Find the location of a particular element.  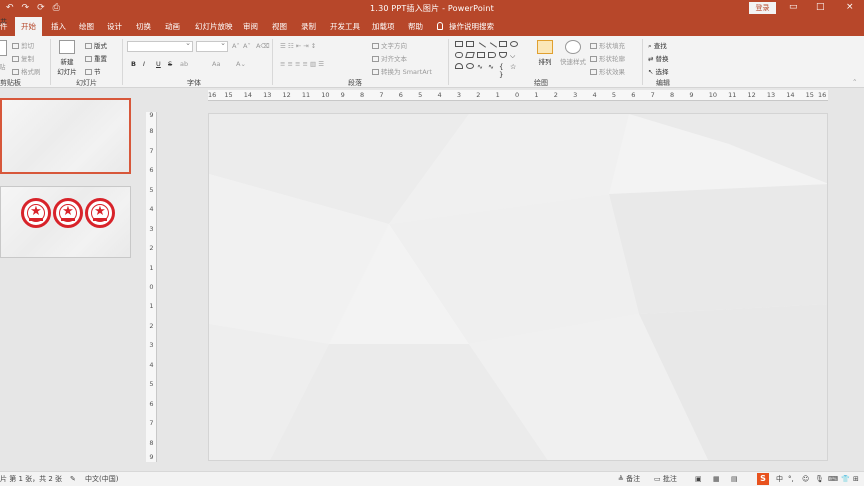

spellcheck-icon: ✎ is located at coordinates (73, 479).